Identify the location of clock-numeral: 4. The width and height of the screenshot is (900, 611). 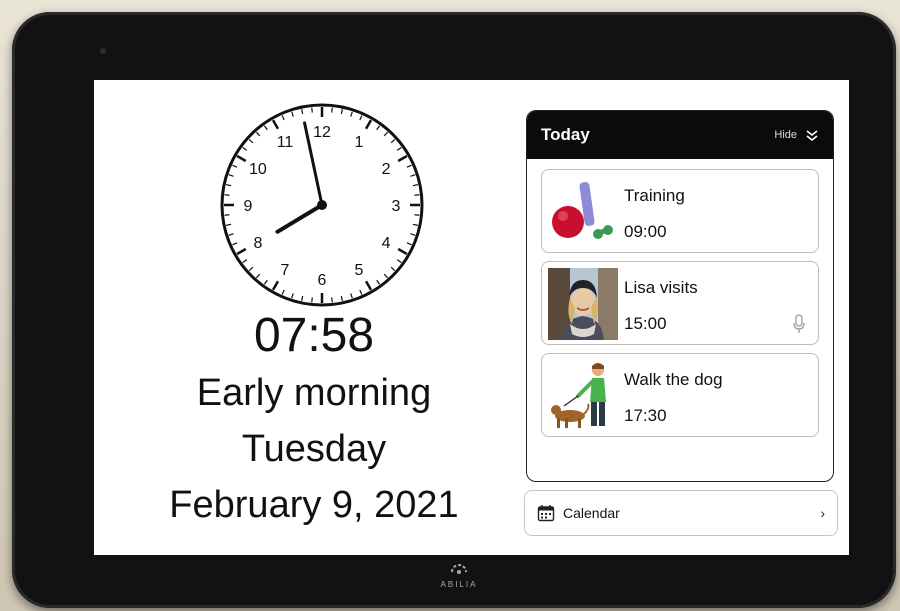
(386, 243).